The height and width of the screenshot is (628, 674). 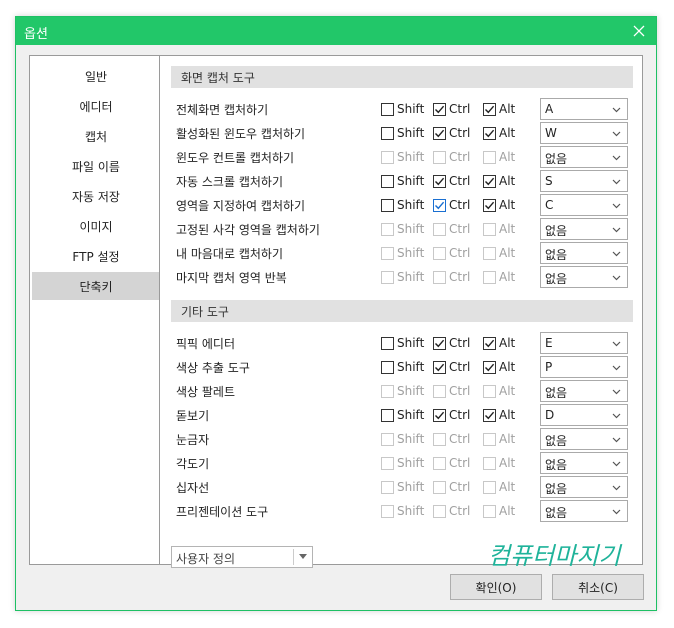 What do you see at coordinates (550, 415) in the screenshot?
I see `key-select-value: D` at bounding box center [550, 415].